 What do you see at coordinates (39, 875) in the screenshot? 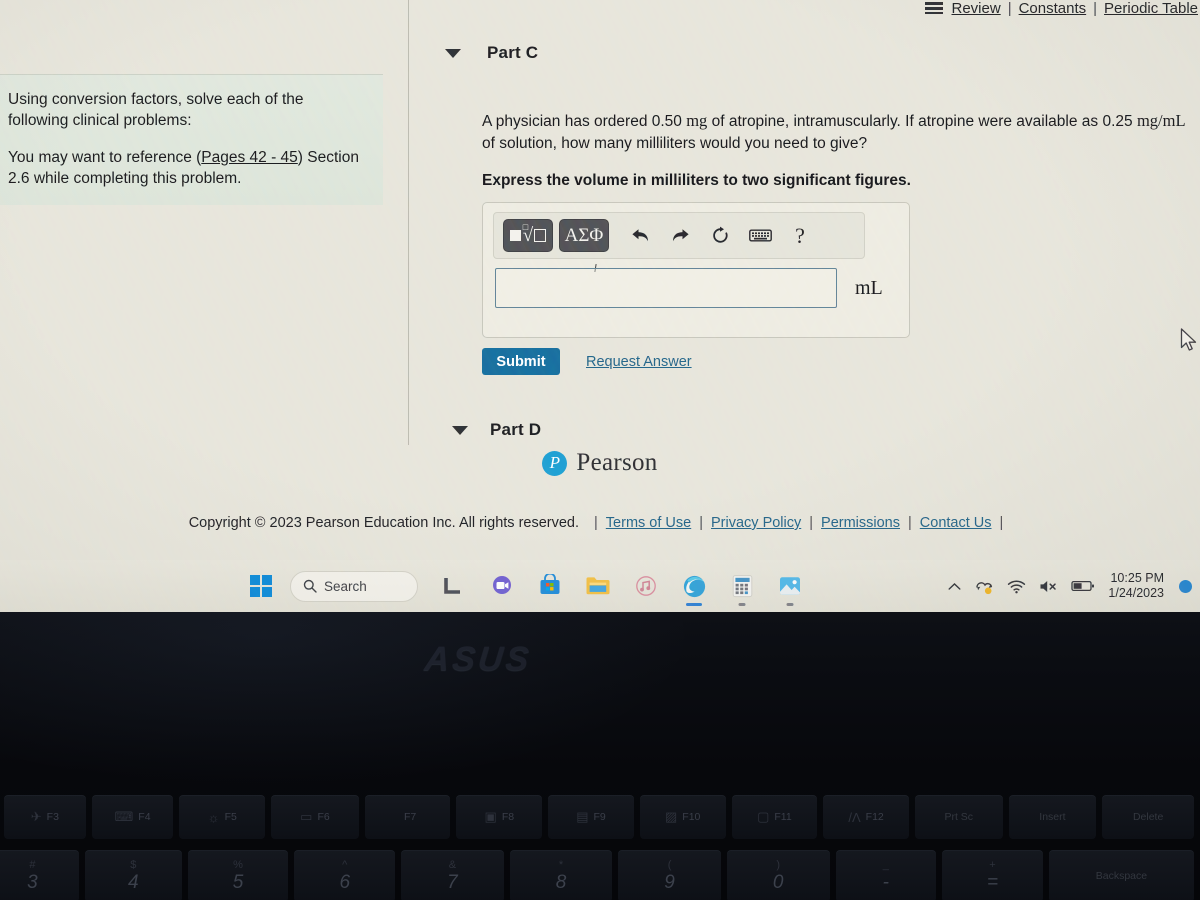
I see `key-3: # 3` at bounding box center [39, 875].